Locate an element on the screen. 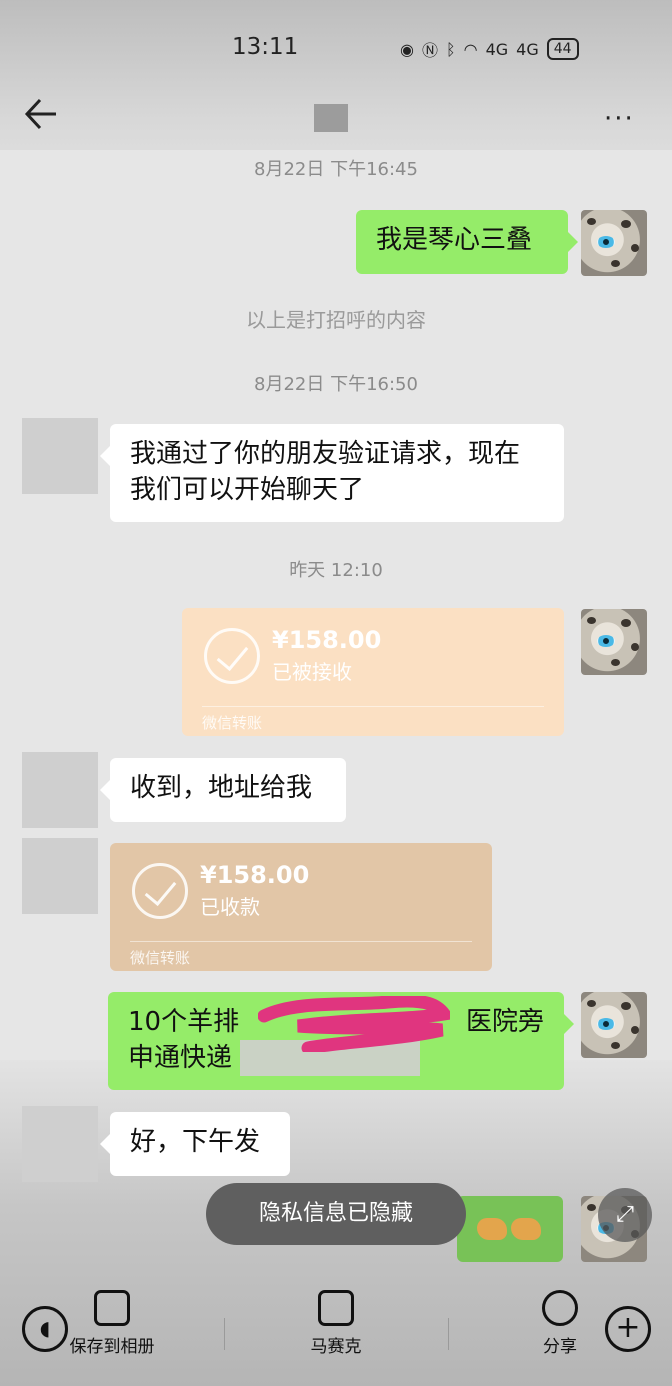 The image size is (672, 1386). message-bubble-received: 我通过了你的朋友验证请求，现在我们可以开始聊天了 is located at coordinates (332, 473).